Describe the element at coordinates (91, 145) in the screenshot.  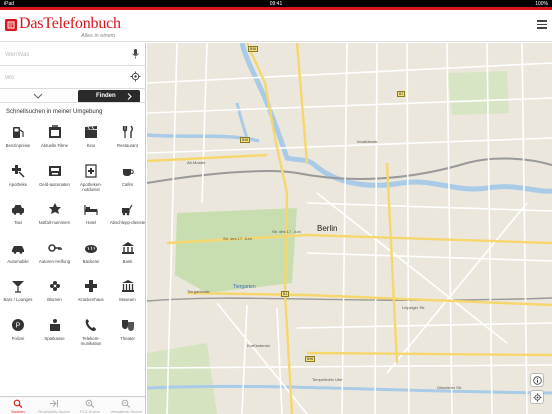
I see `quick-search-label: Kino` at that location.